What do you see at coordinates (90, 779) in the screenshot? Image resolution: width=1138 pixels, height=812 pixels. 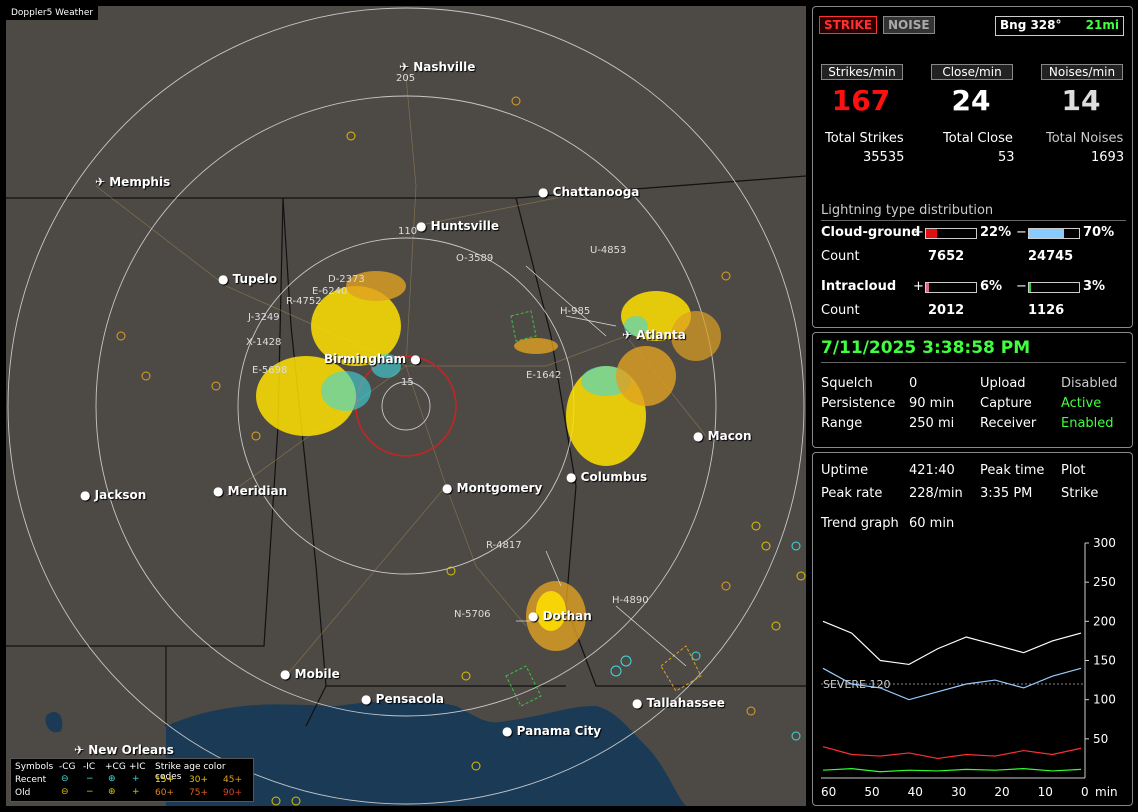 I see `ic-neg-recent-icon: −` at bounding box center [90, 779].